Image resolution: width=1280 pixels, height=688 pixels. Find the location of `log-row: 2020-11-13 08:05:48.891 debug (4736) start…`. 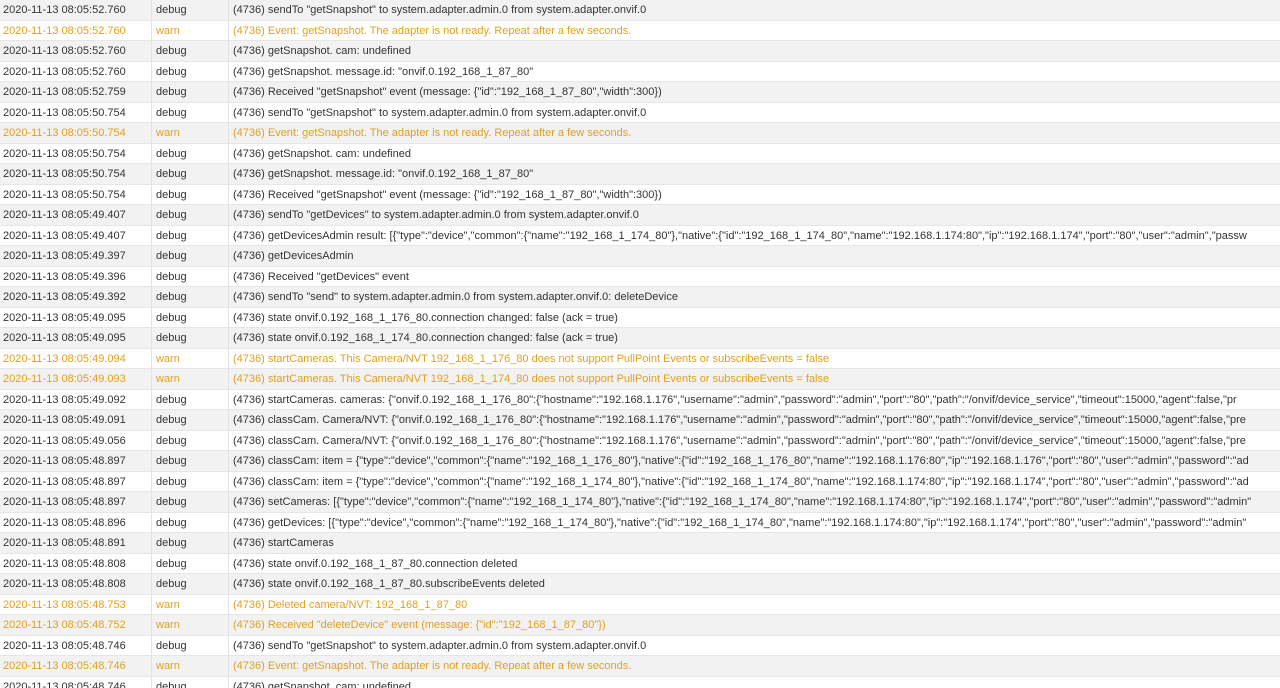

log-row: 2020-11-13 08:05:48.891 debug (4736) start… is located at coordinates (640, 543).